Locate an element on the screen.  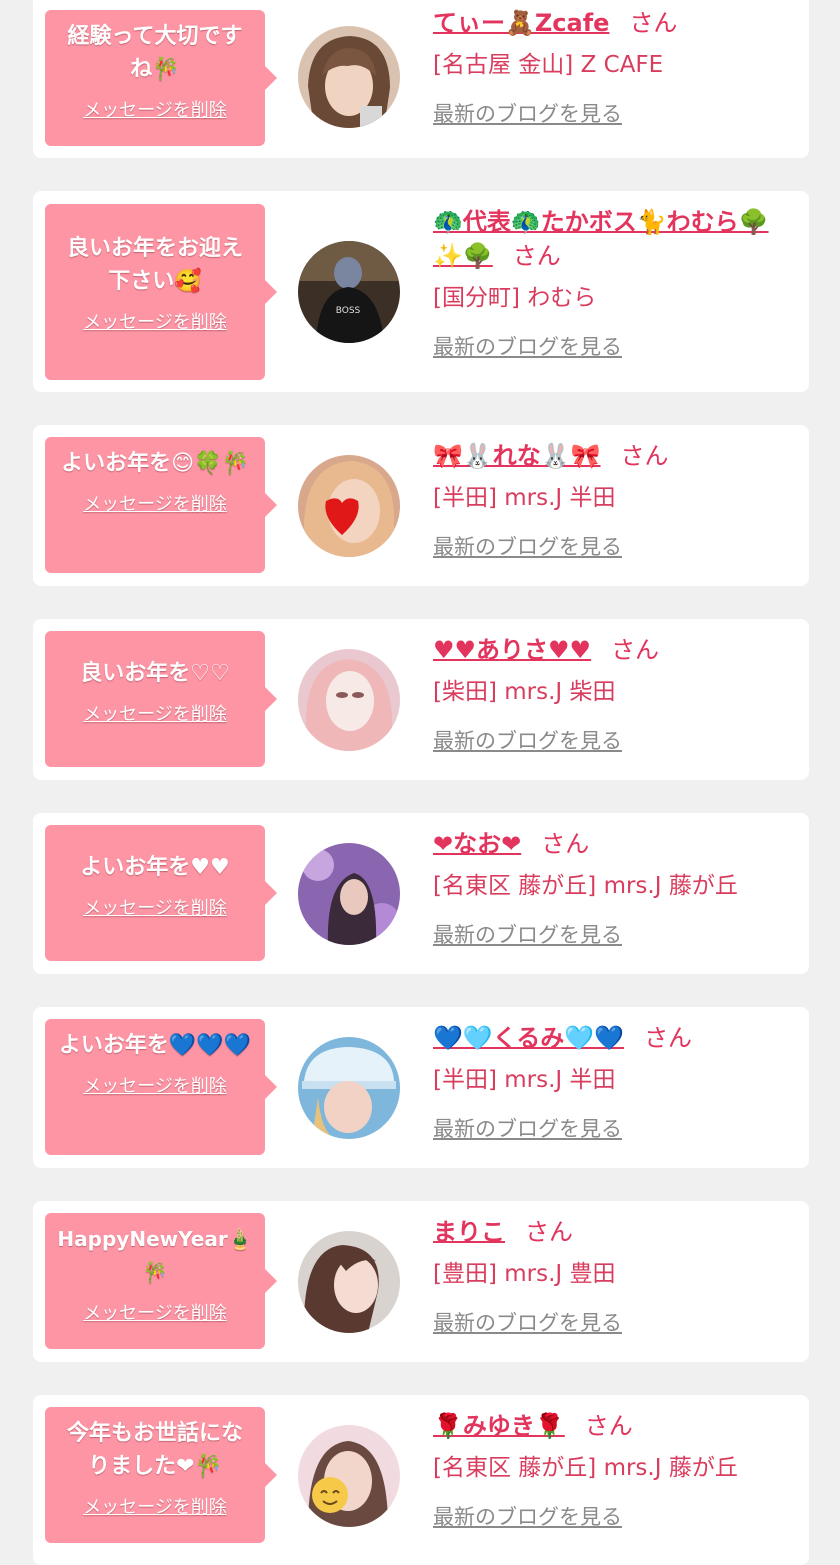
cast-name-link: ❤なお❤ is located at coordinates (477, 844).